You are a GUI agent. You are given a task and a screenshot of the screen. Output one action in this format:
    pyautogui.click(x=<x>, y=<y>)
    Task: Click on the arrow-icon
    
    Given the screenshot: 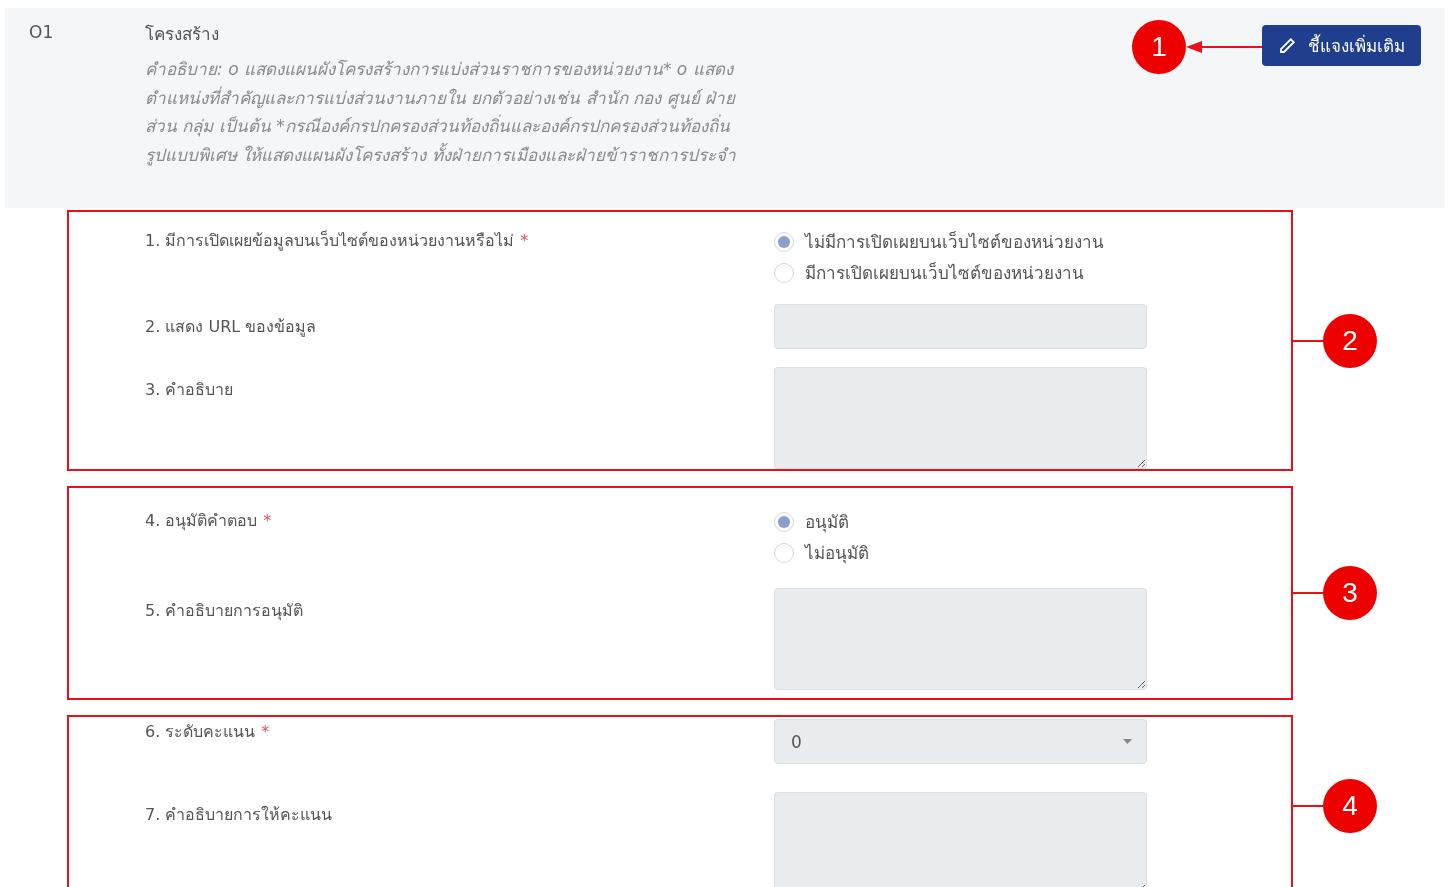 What is the action you would take?
    pyautogui.click(x=1224, y=47)
    